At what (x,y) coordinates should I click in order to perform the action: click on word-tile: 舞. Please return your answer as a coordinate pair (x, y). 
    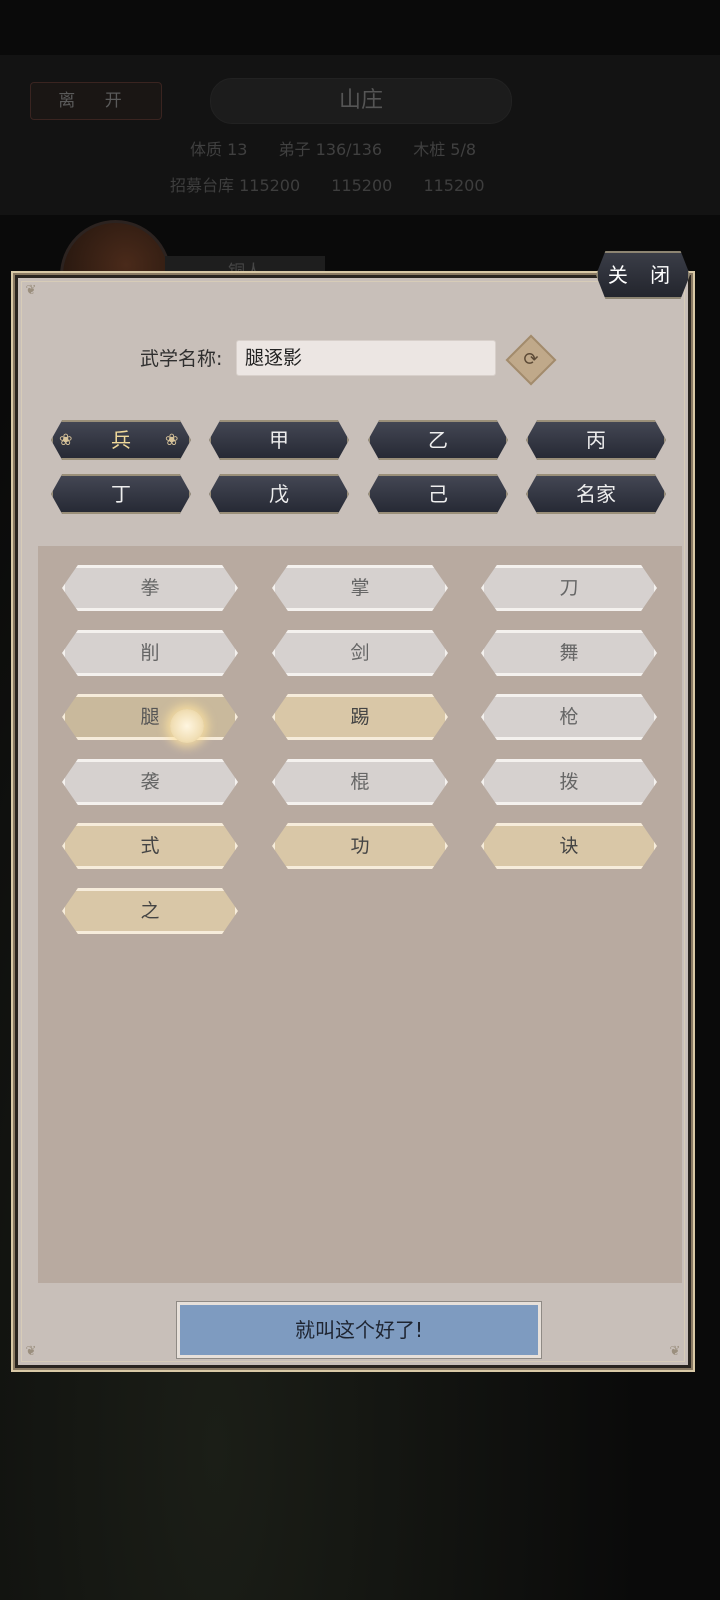
    Looking at the image, I should click on (569, 653).